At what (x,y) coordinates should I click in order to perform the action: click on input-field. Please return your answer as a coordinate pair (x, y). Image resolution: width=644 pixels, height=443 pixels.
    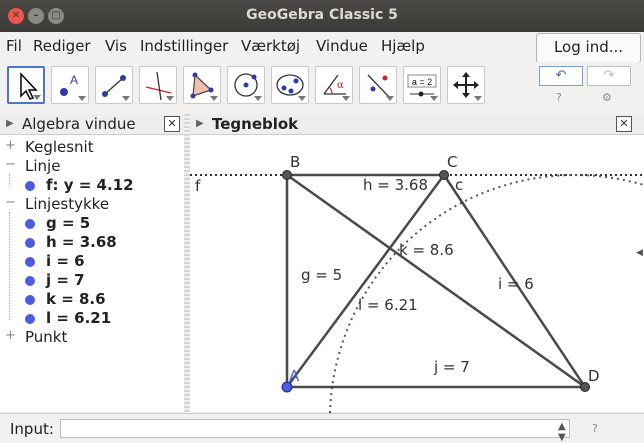
    Looking at the image, I should click on (315, 428).